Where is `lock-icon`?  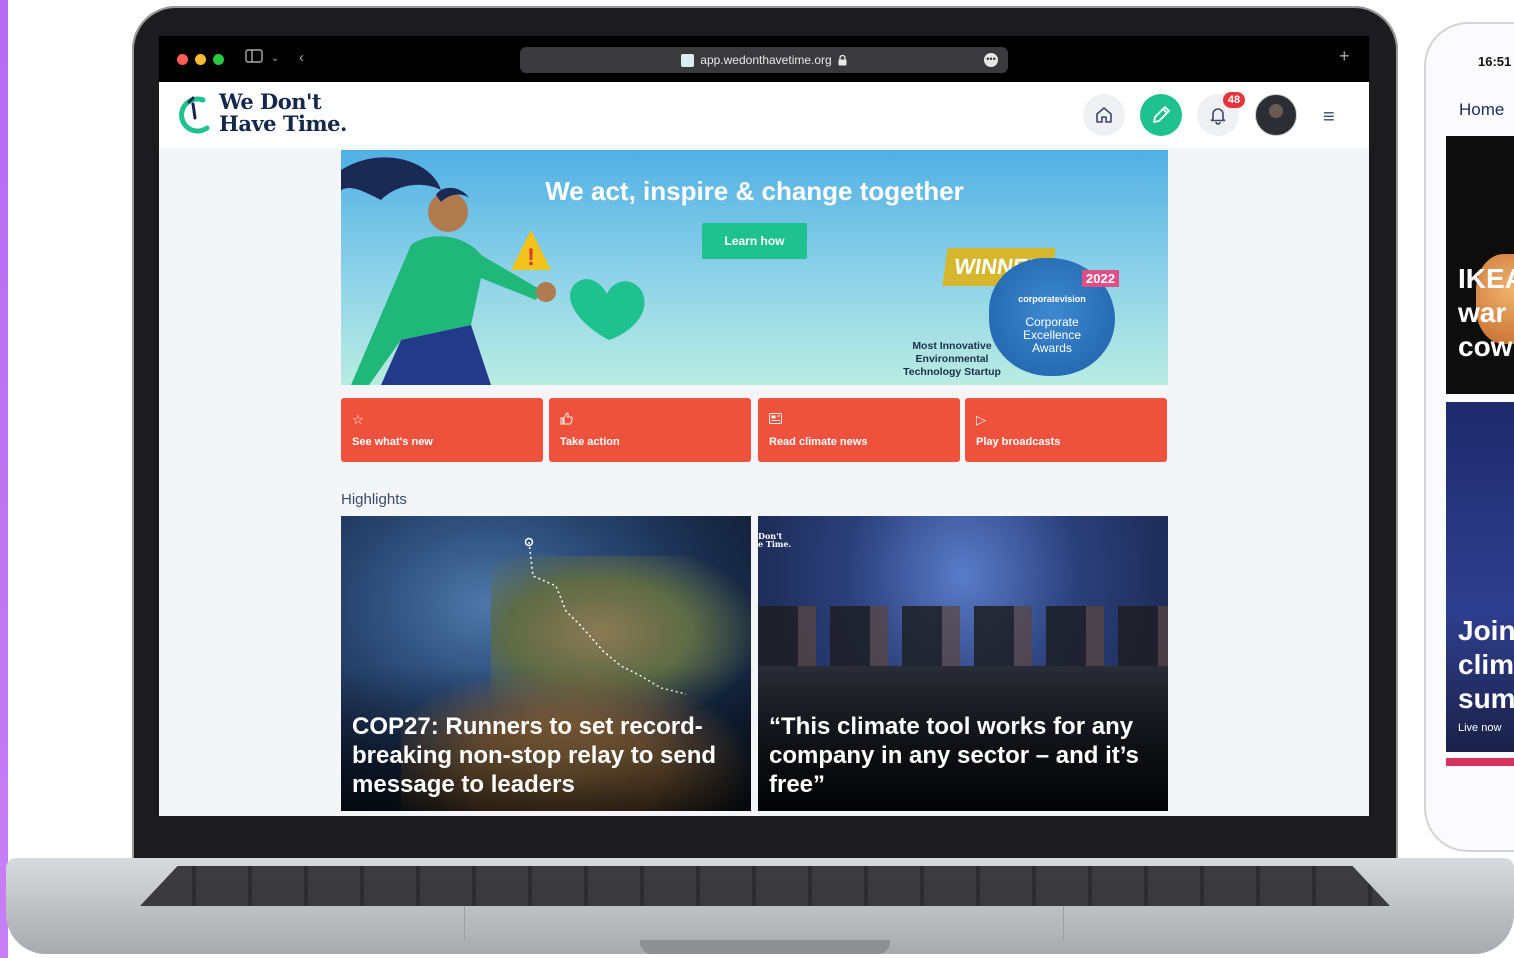
lock-icon is located at coordinates (842, 59).